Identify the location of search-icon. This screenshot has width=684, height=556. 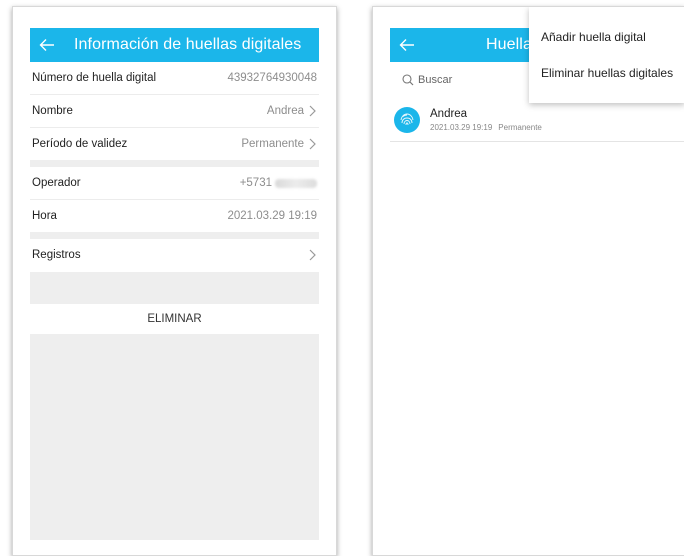
(408, 80).